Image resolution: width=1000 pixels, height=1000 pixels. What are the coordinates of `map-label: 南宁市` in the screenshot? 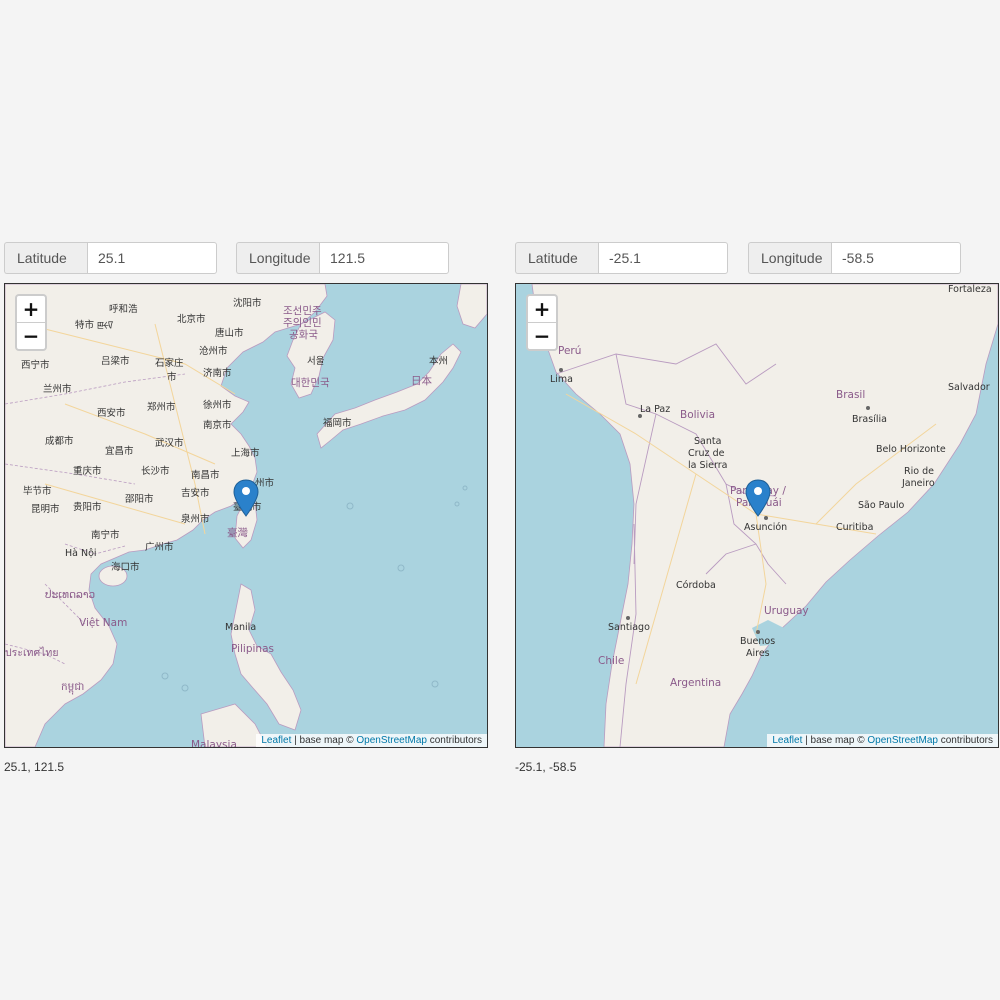 It's located at (105, 535).